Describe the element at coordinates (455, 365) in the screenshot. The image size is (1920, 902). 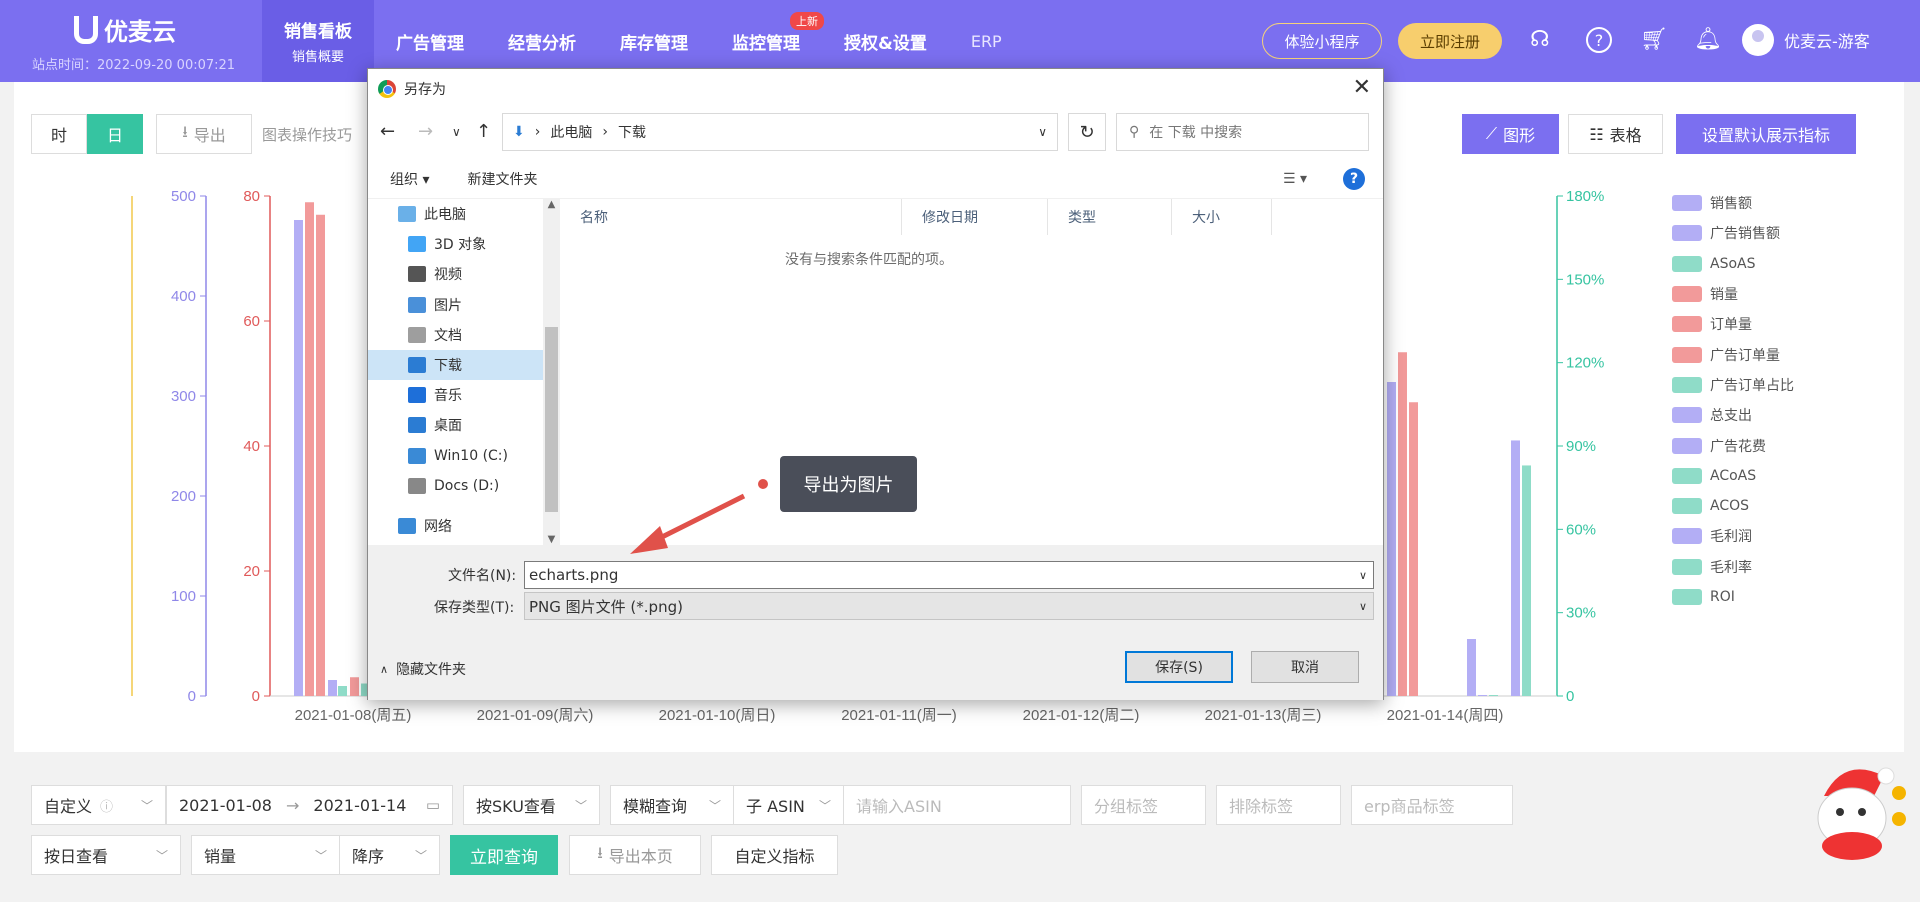
I see `tree-item: 下载` at that location.